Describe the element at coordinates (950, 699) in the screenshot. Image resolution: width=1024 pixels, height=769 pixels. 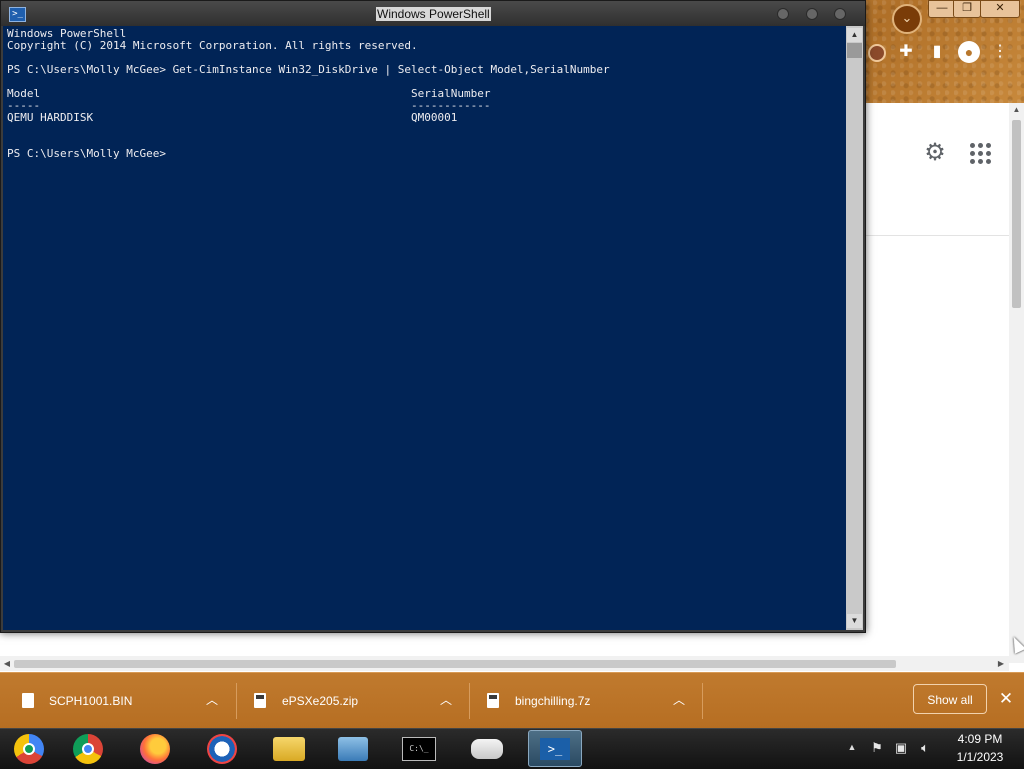
I see `show-all-button: Show all` at that location.